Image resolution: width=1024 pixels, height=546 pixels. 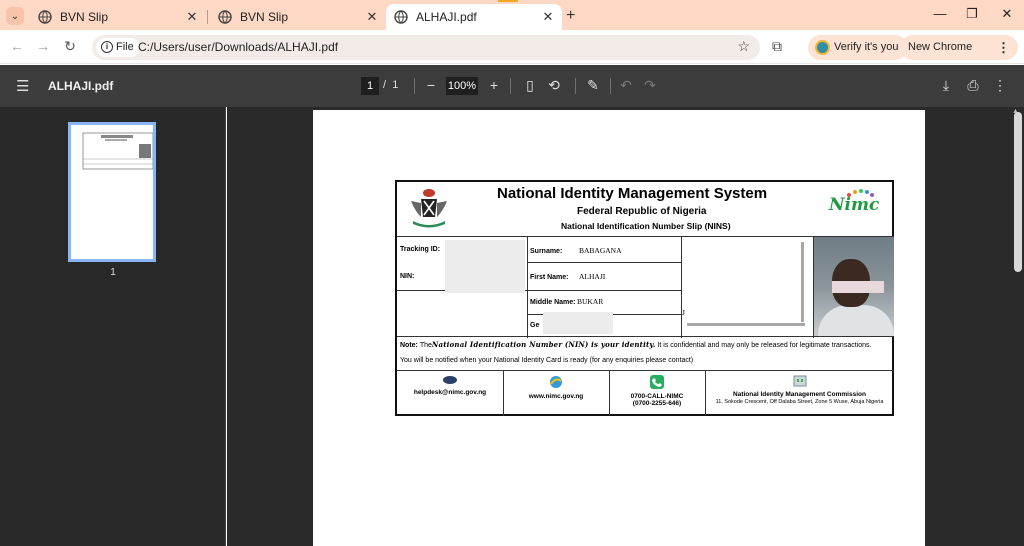 I want to click on arrow-left-icon: ←, so click(x=17, y=46).